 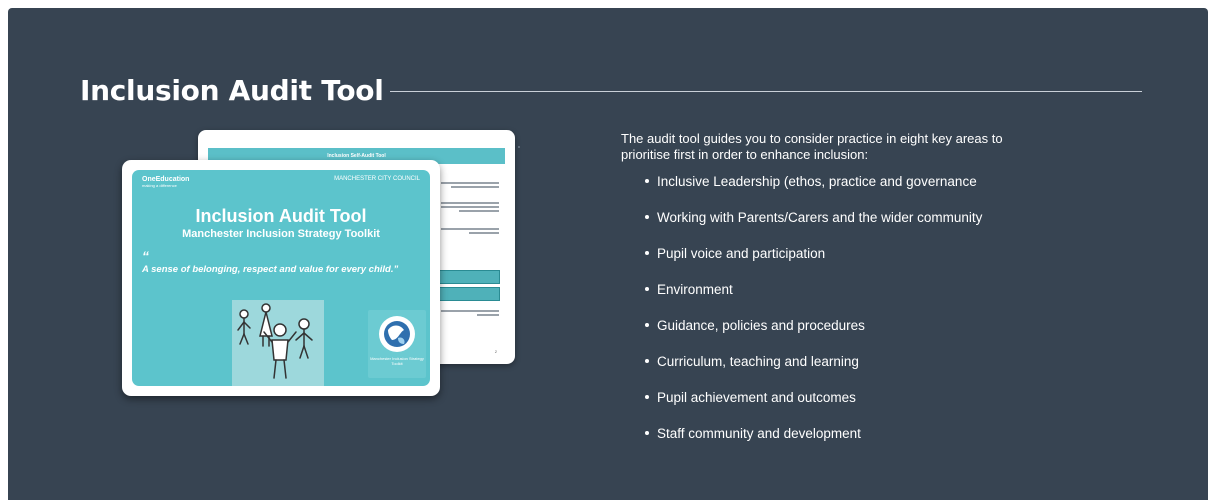 What do you see at coordinates (397, 361) in the screenshot?
I see `badge-text: Manchester Inclusion Strategy Toolkit` at bounding box center [397, 361].